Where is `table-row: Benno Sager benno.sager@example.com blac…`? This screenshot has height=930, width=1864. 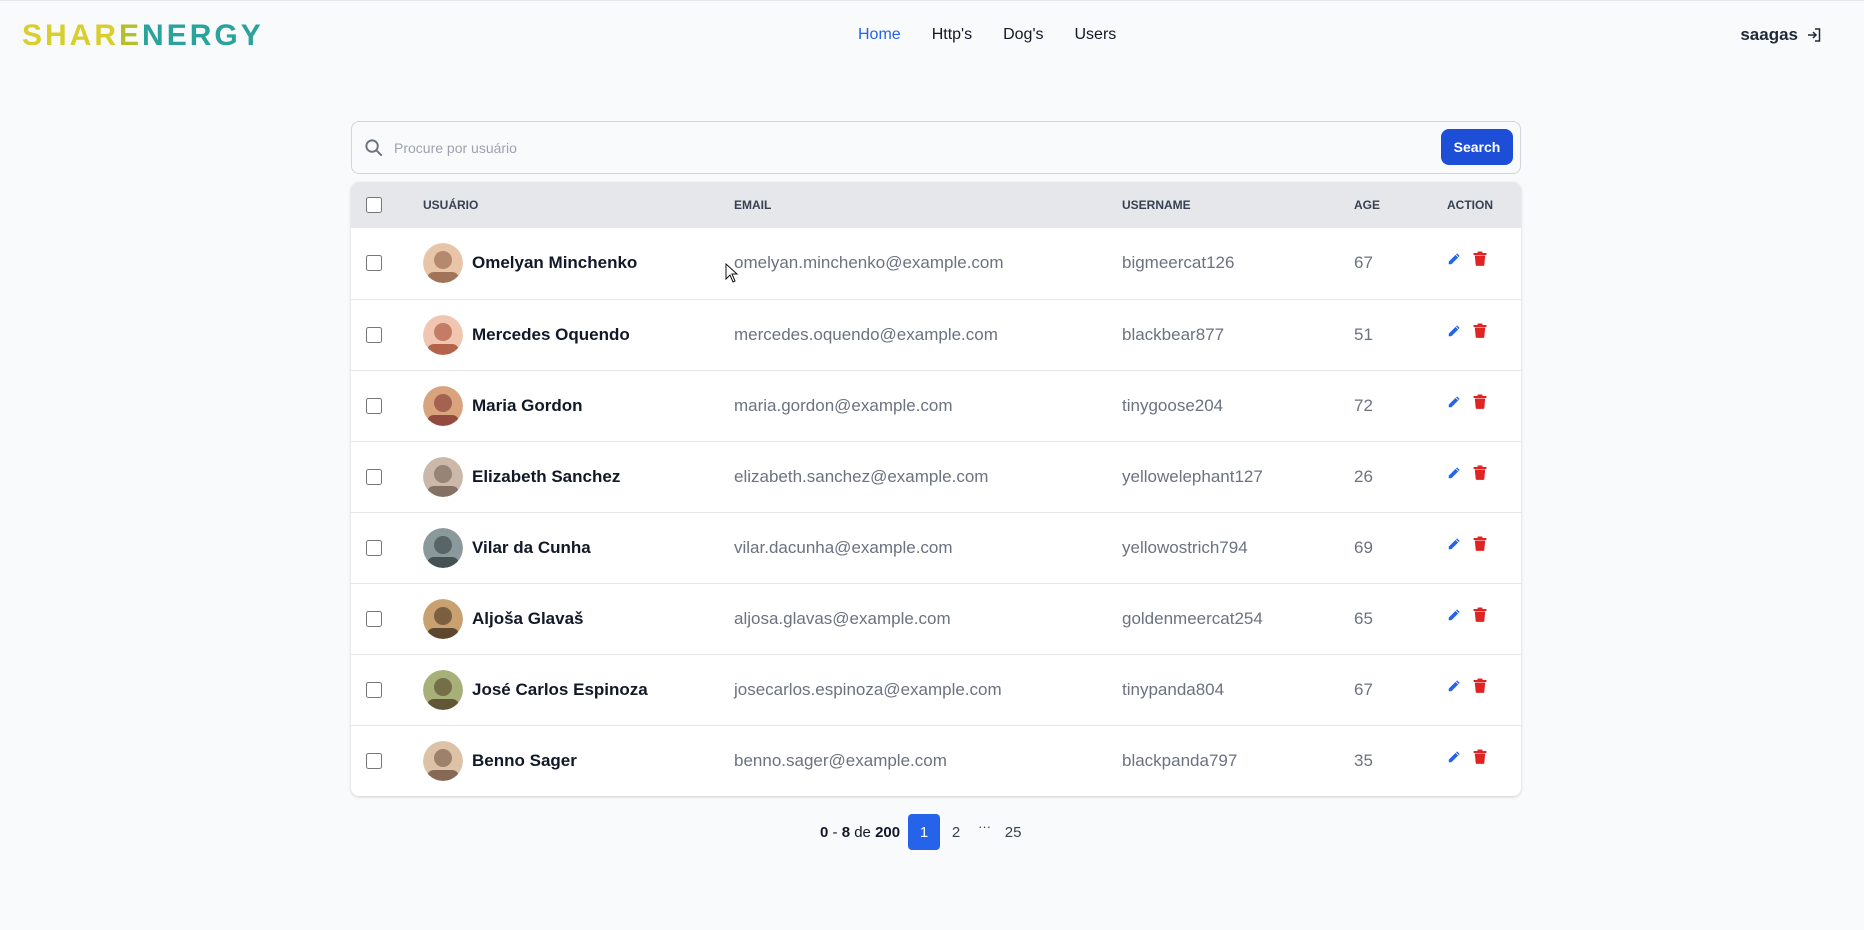
table-row: Benno Sager benno.sager@example.com blac… is located at coordinates (936, 760).